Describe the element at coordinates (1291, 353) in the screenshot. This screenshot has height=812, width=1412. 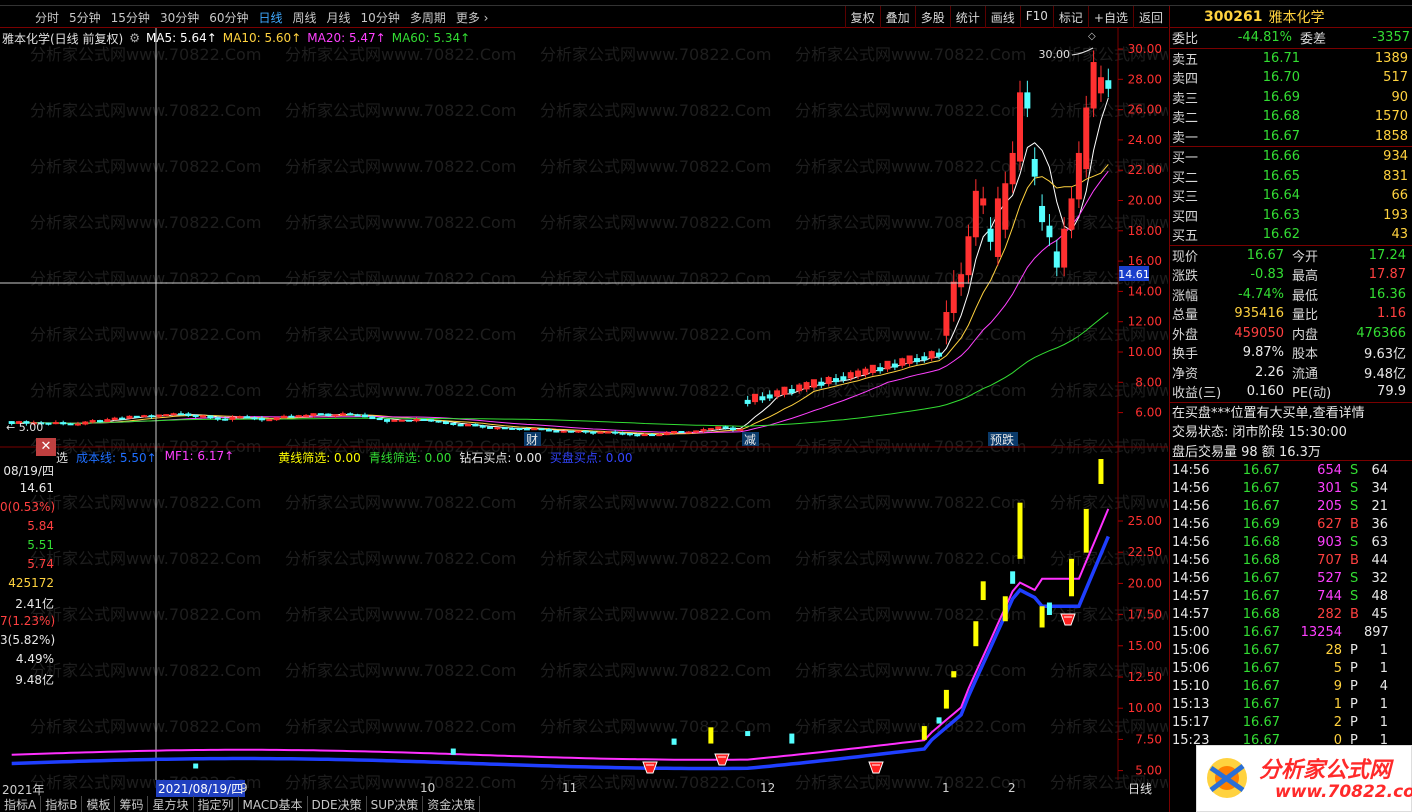
I see `quote-stat-row: 换手 9.87% 股本 9.63亿` at that location.